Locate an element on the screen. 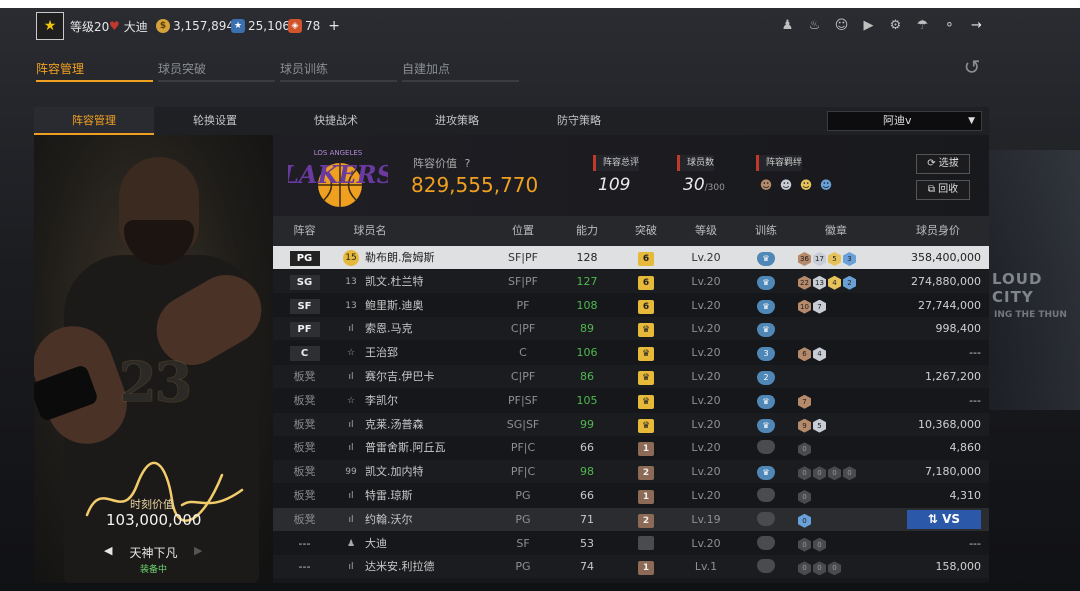 The width and height of the screenshot is (1080, 591). subtab-lineup: 阵容管理 is located at coordinates (94, 121).